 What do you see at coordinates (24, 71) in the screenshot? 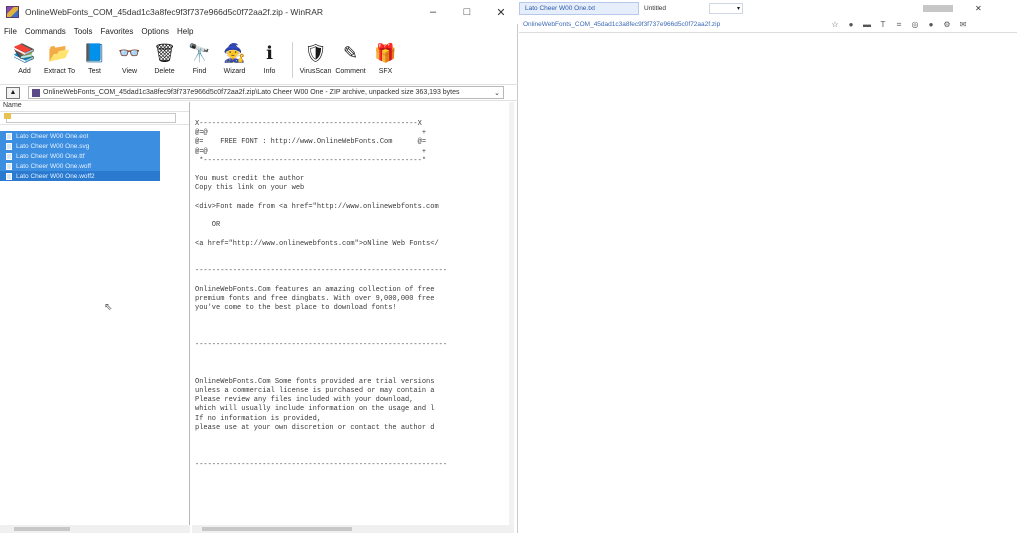
I see `tool-label: Add` at bounding box center [24, 71].